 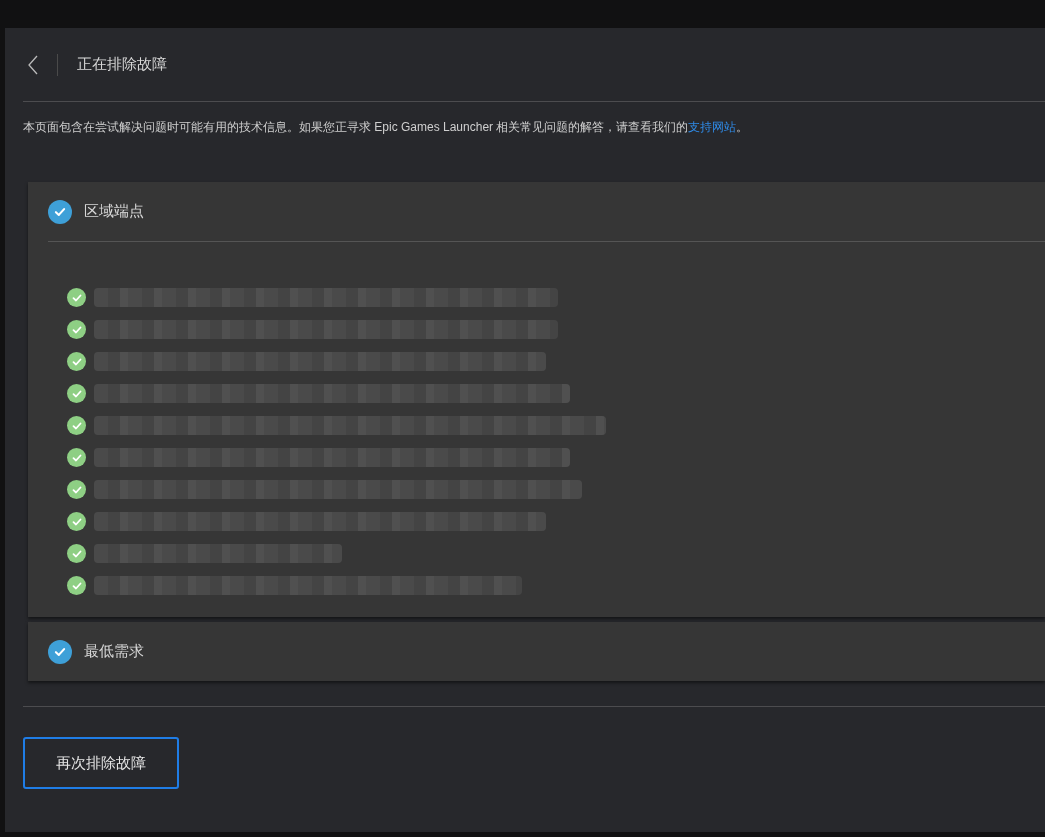 What do you see at coordinates (712, 127) in the screenshot?
I see `support-link: 支持网站` at bounding box center [712, 127].